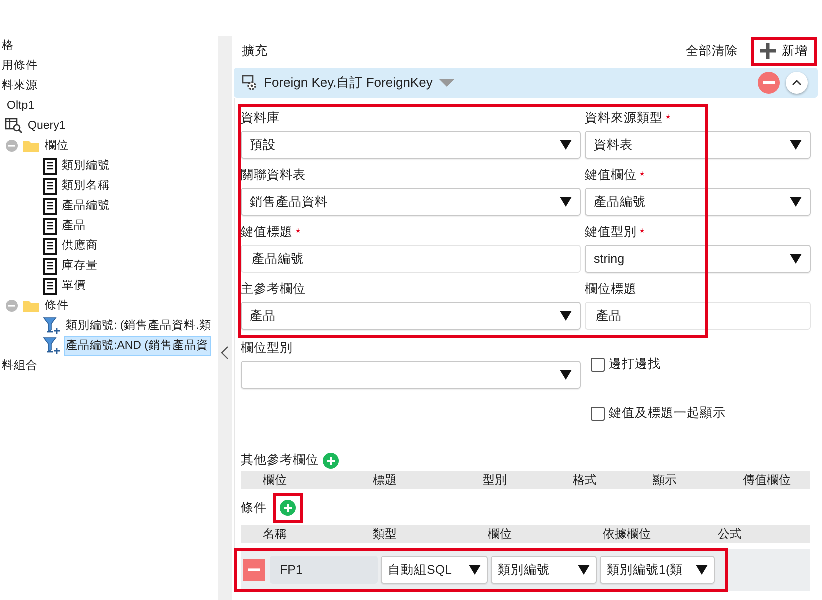 The image size is (822, 600). Describe the element at coordinates (47, 126) in the screenshot. I see `tree-item: Query1` at that location.